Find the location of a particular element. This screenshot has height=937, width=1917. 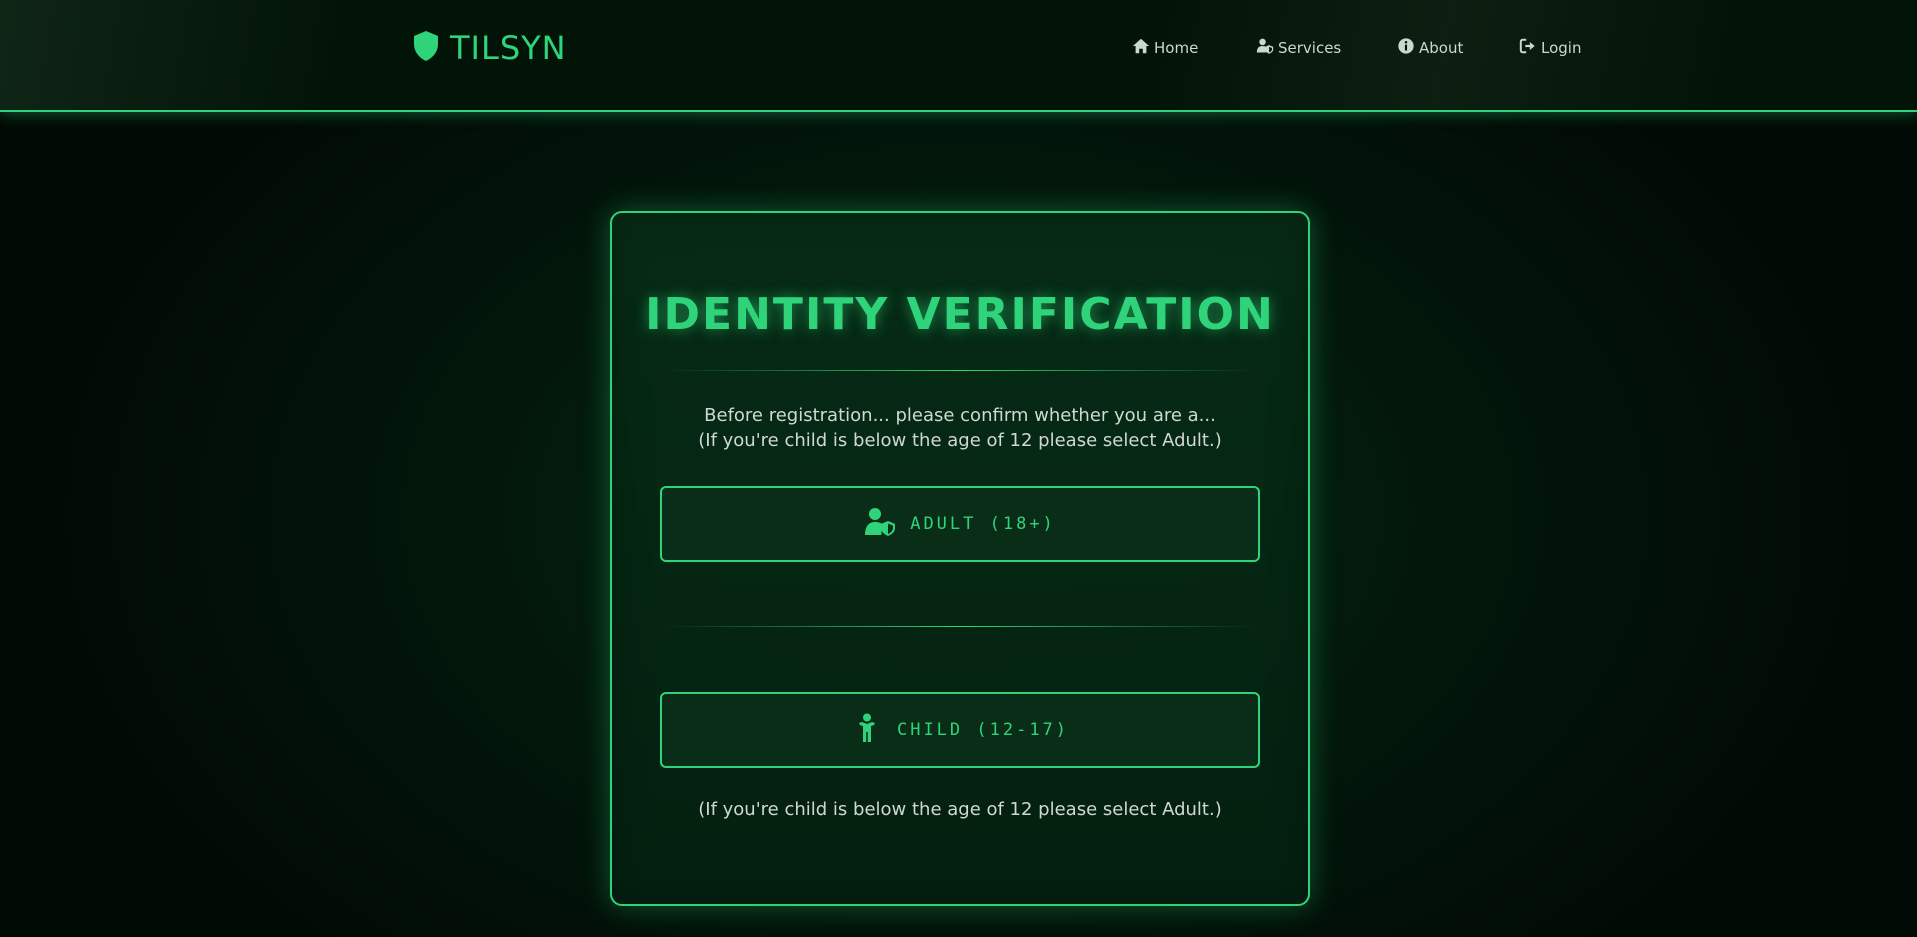

nav-services: Services is located at coordinates (1298, 48).